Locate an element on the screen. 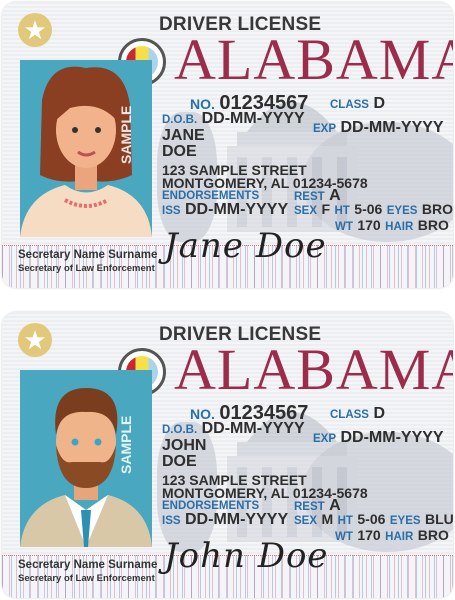 The image size is (455, 600). sex-value: M is located at coordinates (327, 519).